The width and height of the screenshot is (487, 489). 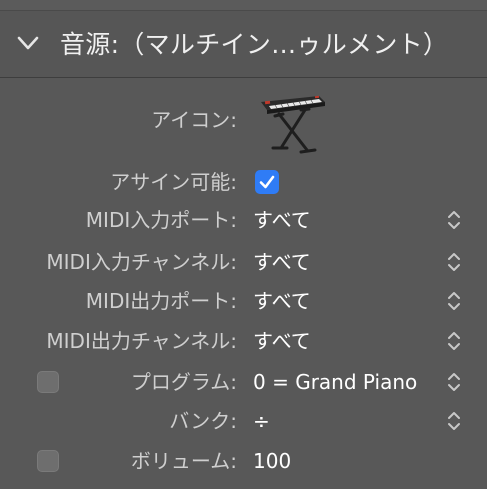 I want to click on icon-label: アイコン:, so click(x=194, y=120).